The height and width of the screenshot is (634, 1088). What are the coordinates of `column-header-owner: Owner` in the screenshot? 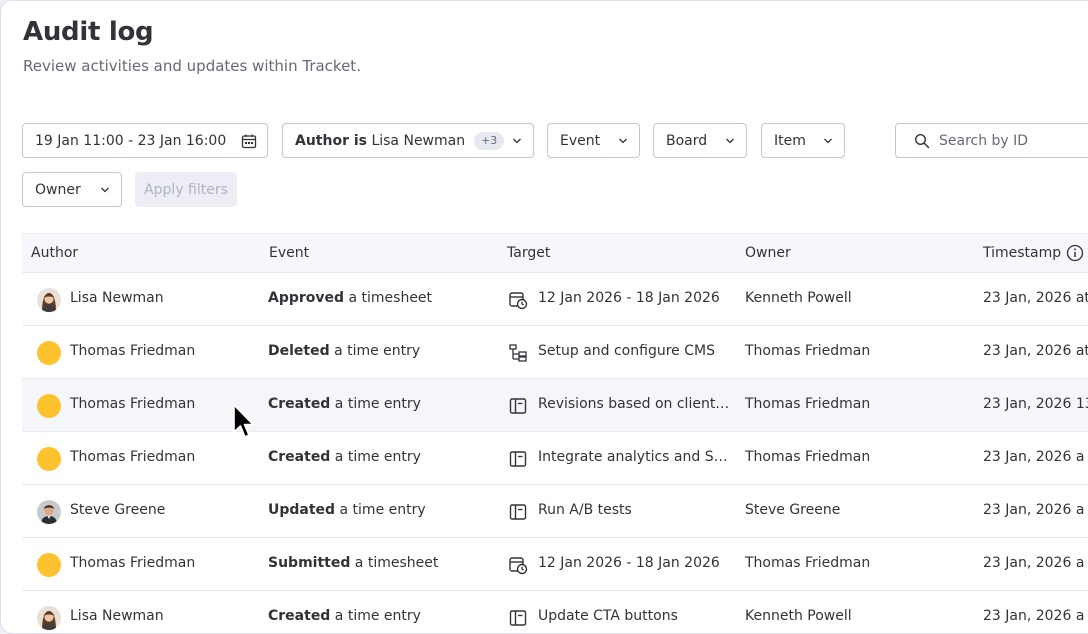 It's located at (768, 253).